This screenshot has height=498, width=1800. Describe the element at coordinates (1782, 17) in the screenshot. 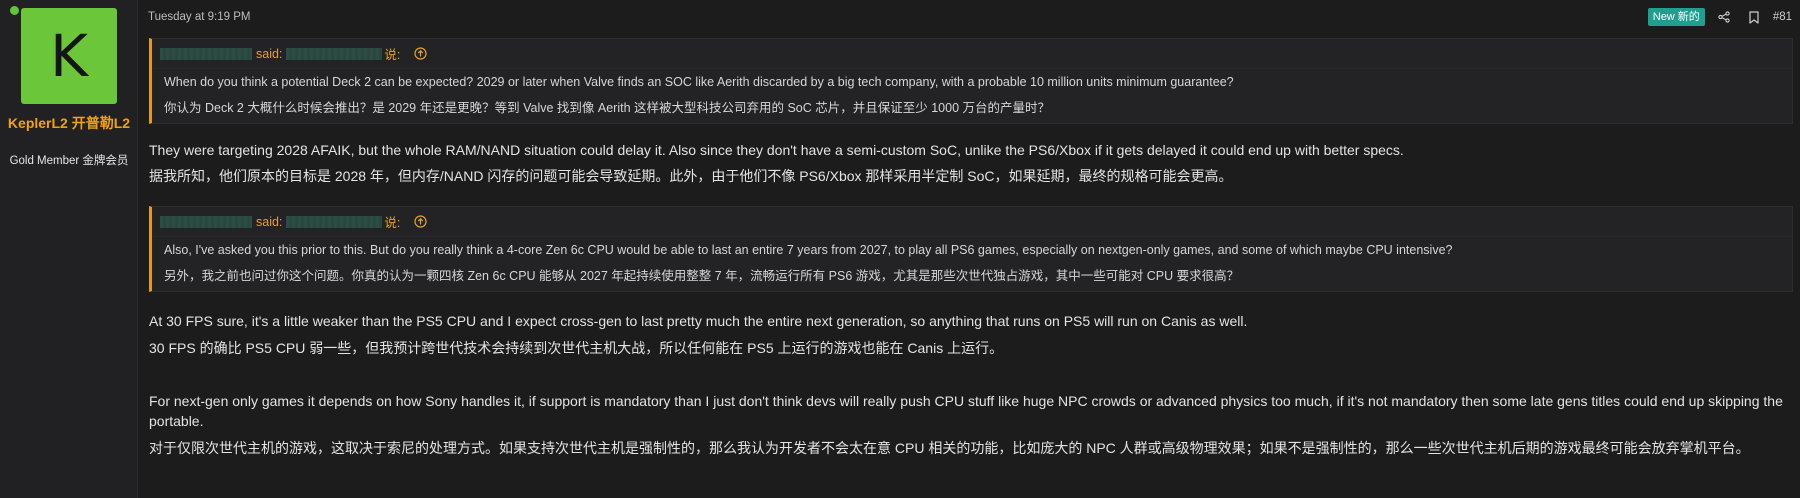

I see `post-number-link: #81` at that location.